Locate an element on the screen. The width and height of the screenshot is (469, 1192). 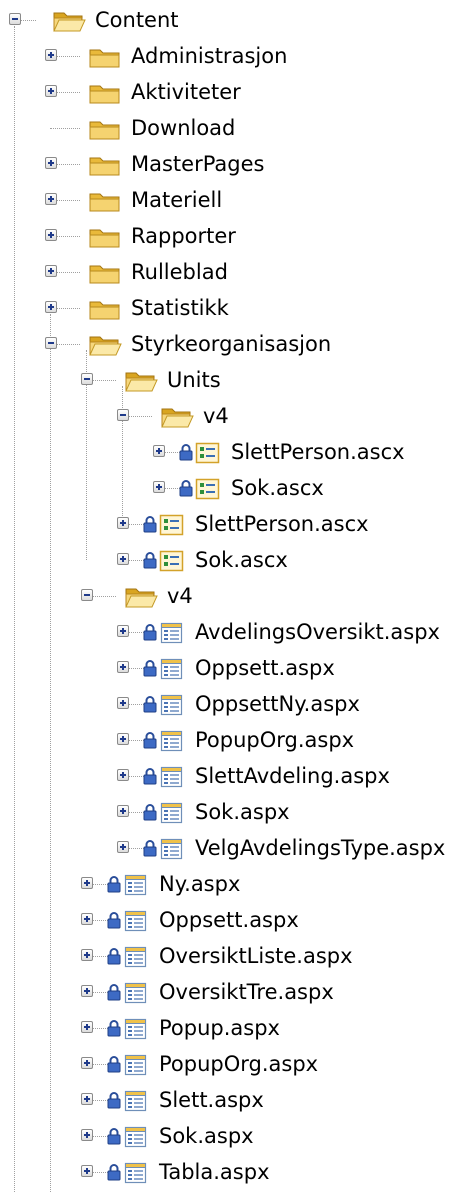
tree-node: Rulleblad is located at coordinates (234, 272).